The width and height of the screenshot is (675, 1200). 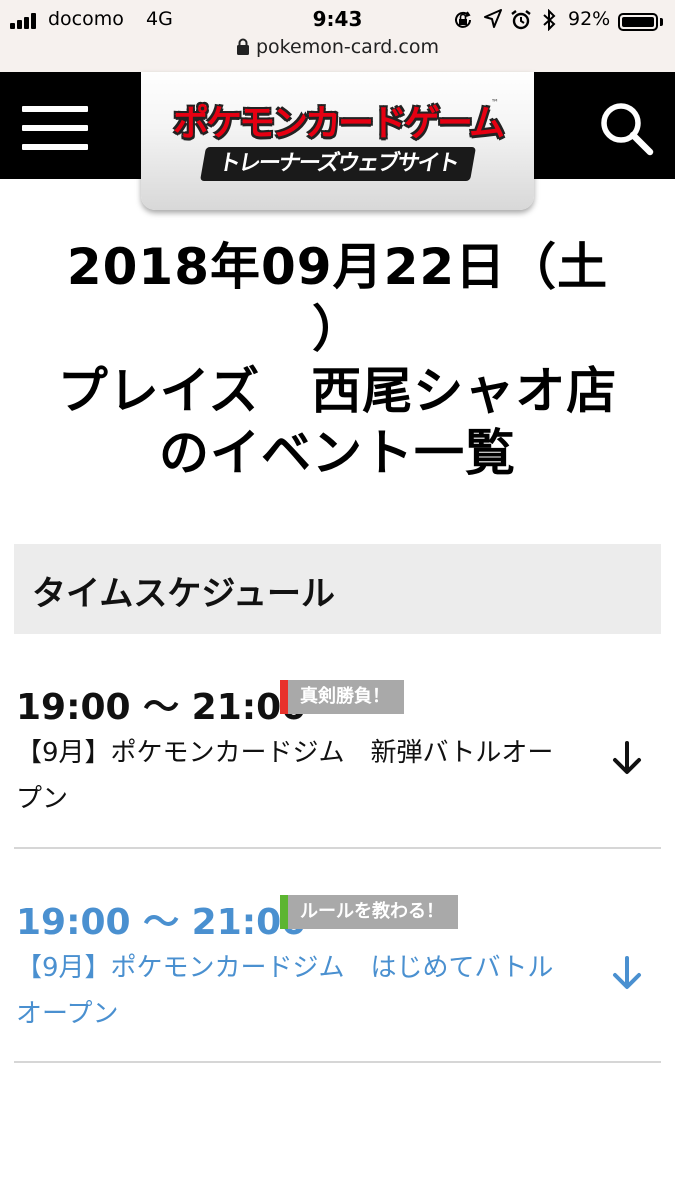 I want to click on url-text: pokemon-card.com, so click(x=347, y=47).